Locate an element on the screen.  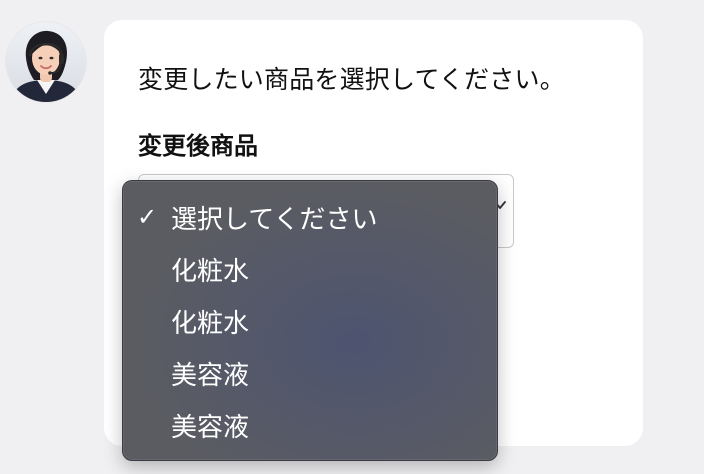
dropdown-option-2: 化粧水 is located at coordinates (310, 321).